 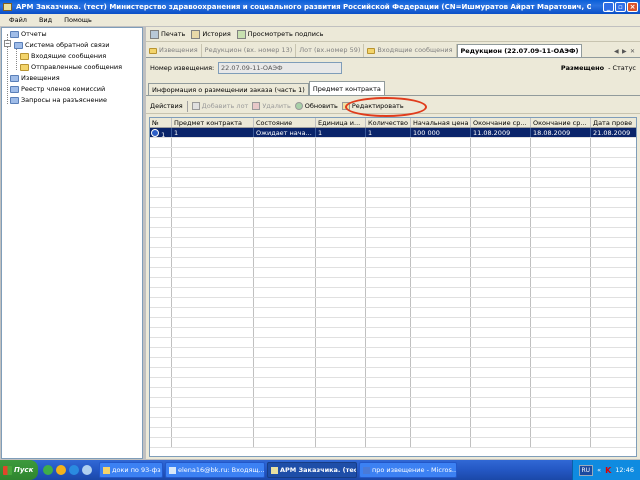 What do you see at coordinates (441, 122) in the screenshot?
I see `column-header-start-price: Начальная цена` at bounding box center [441, 122].